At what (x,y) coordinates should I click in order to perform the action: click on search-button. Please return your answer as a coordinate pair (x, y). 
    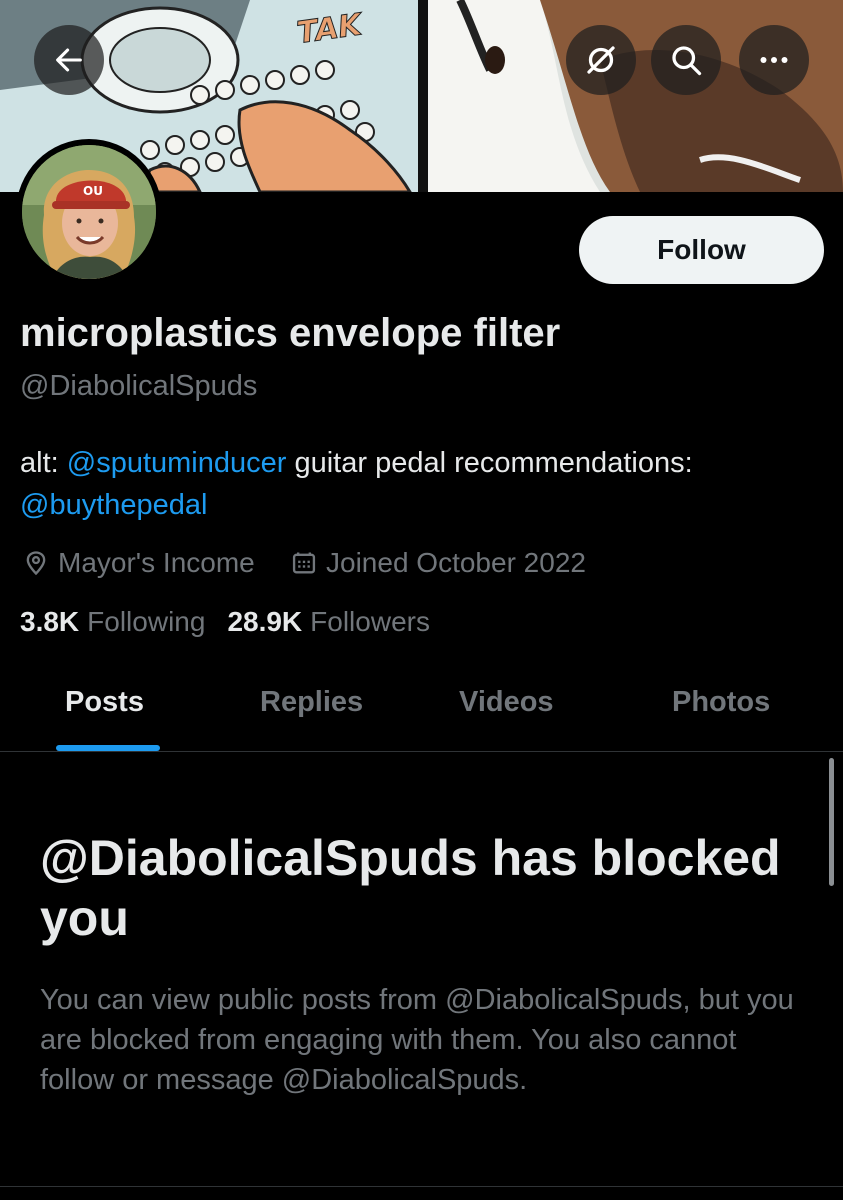
    Looking at the image, I should click on (686, 60).